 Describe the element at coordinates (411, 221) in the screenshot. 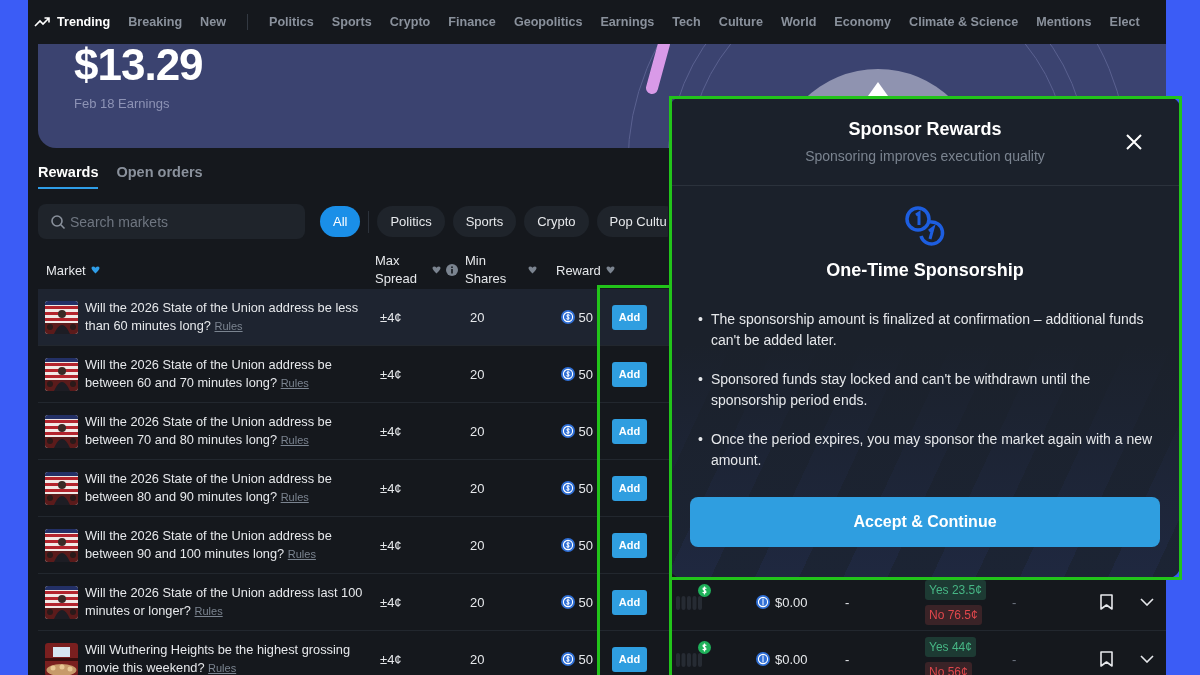

I see `filter-chip: Politics` at that location.